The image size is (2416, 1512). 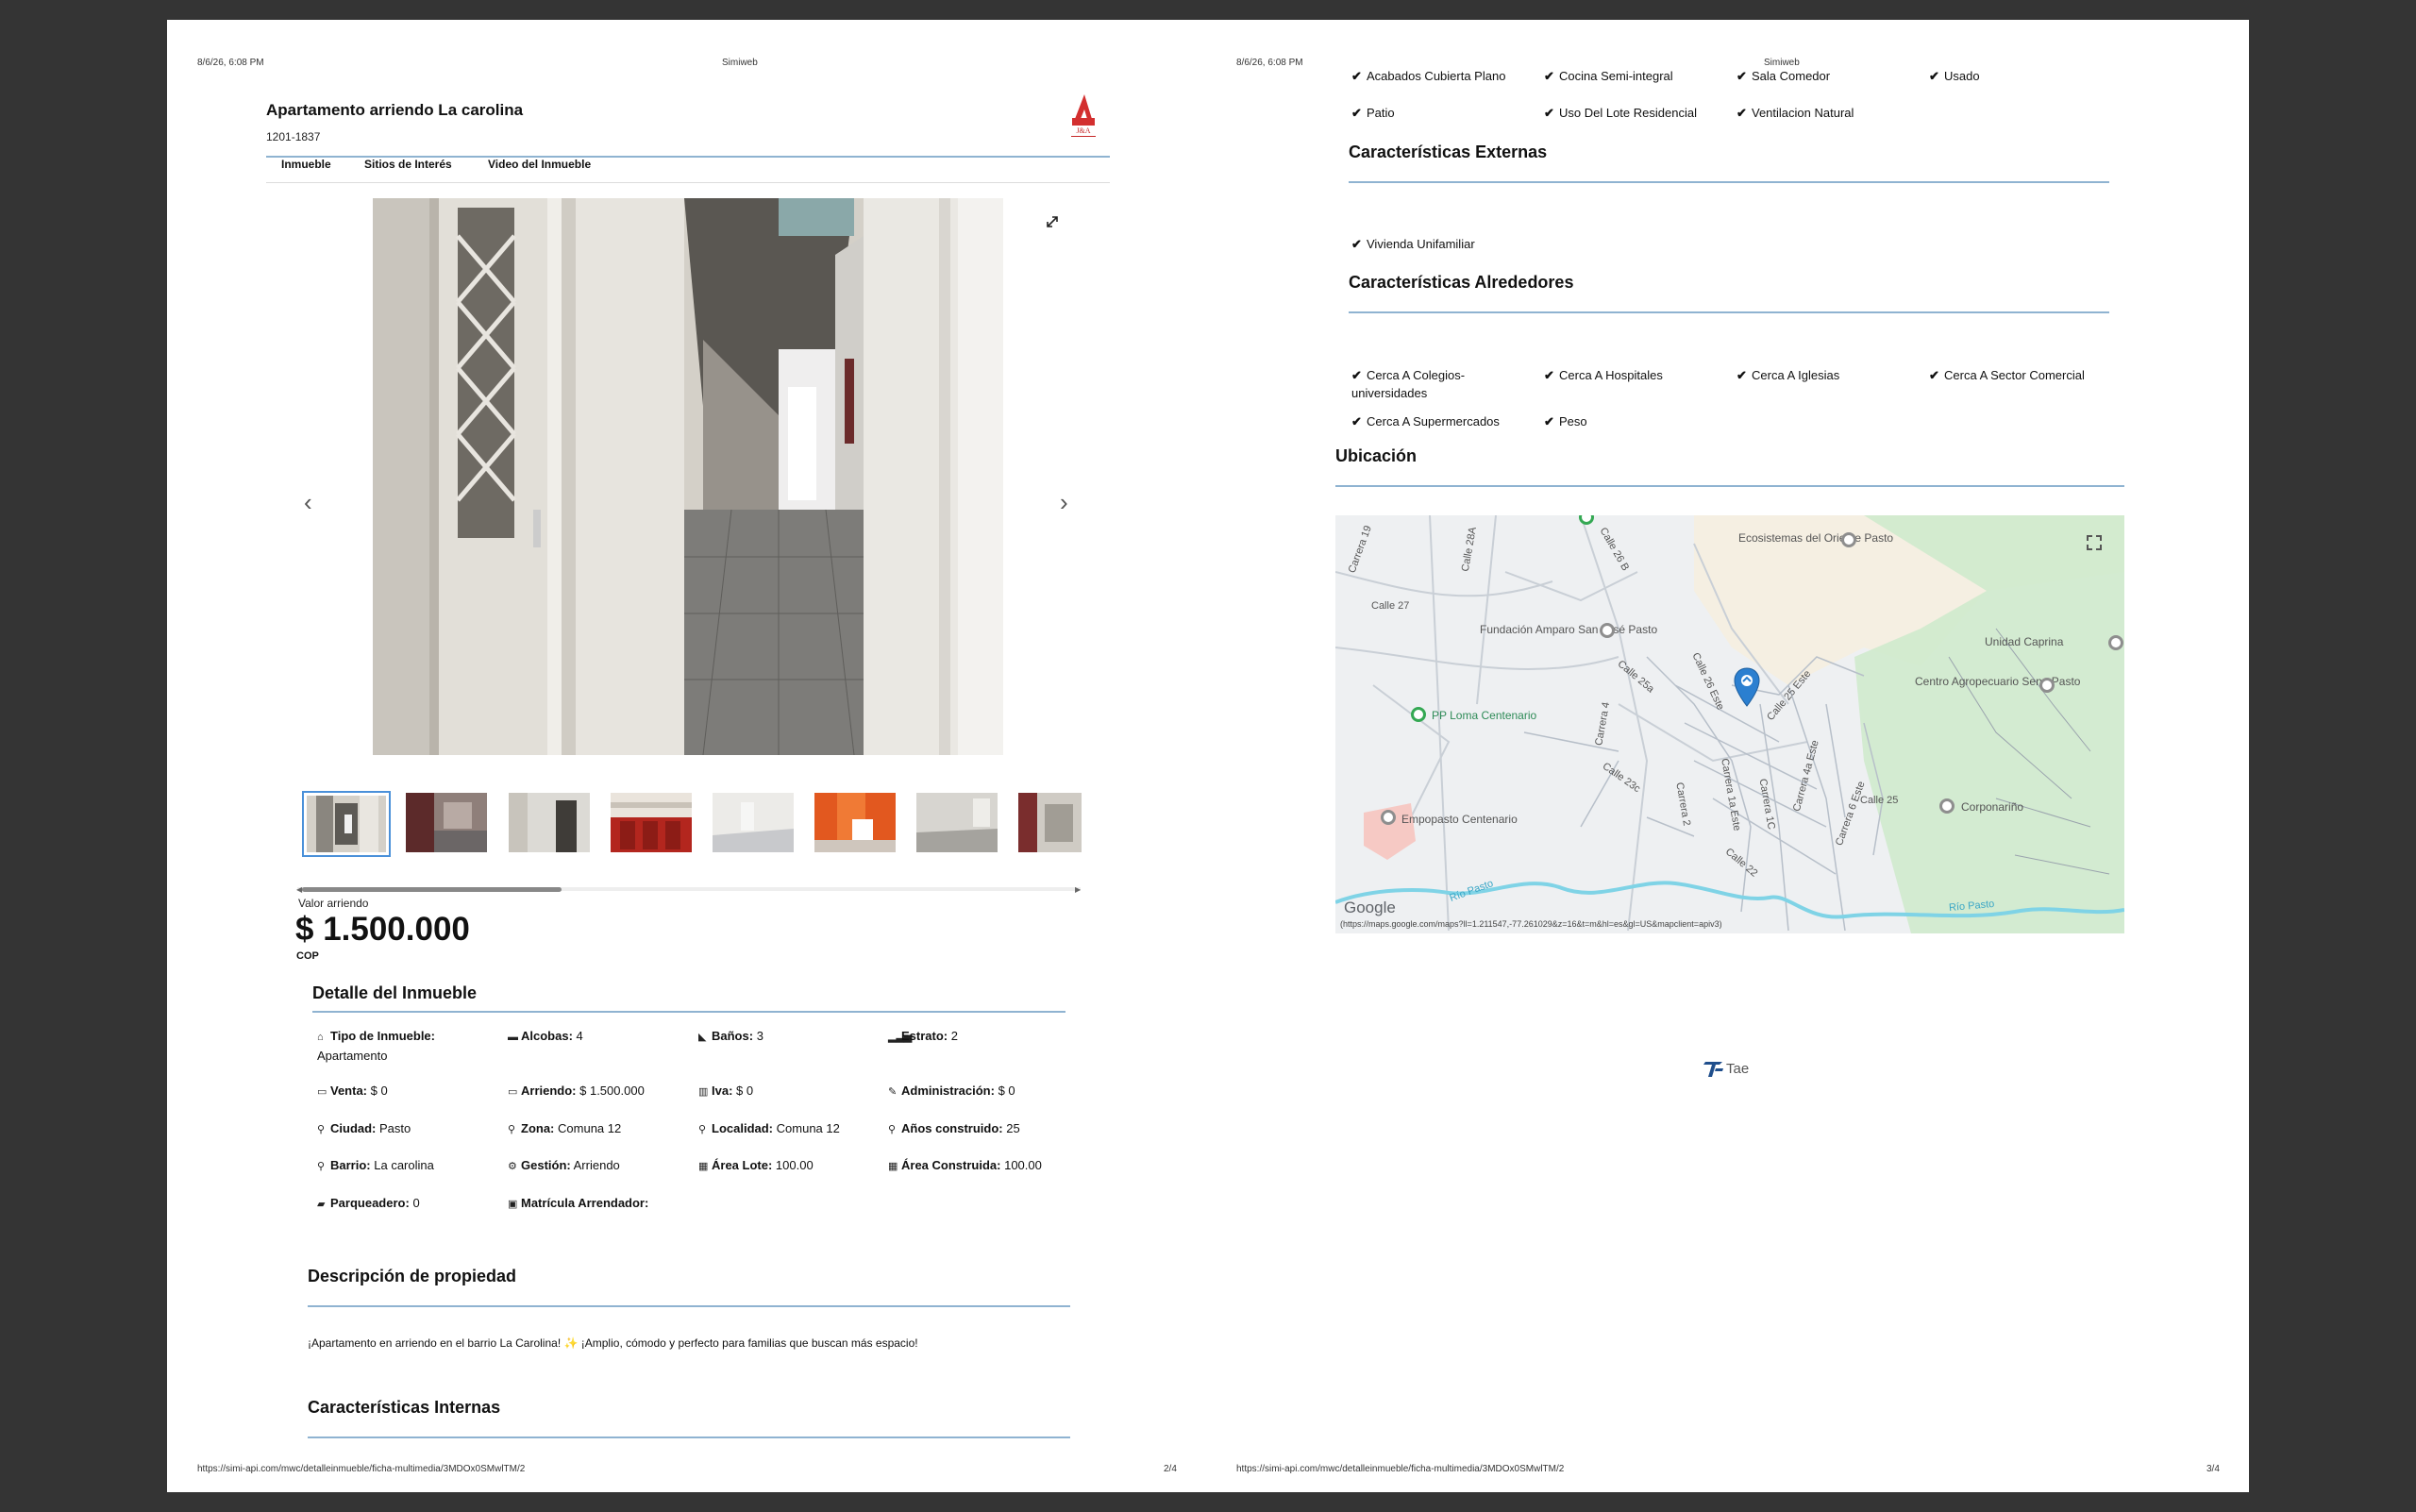 I want to click on detail-label: Arriendo:, so click(x=549, y=1091).